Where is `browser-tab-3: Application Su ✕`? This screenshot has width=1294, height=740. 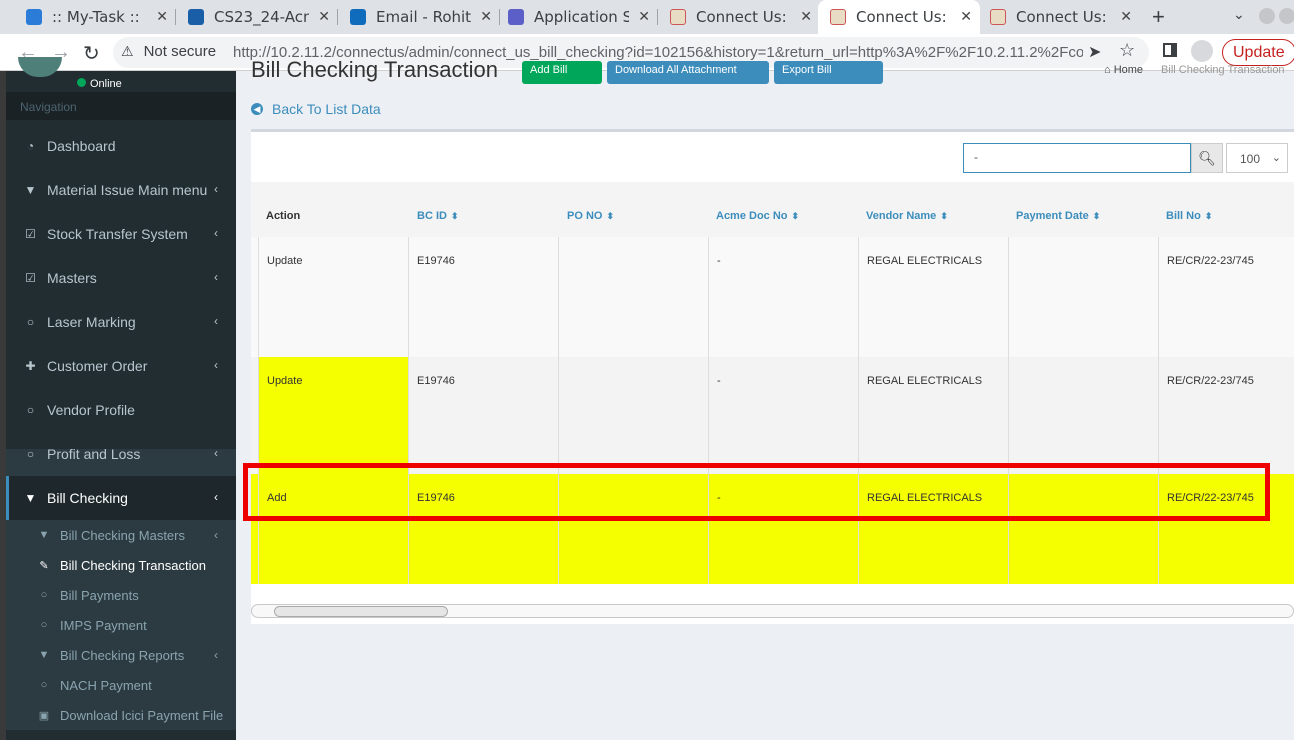
browser-tab-3: Application Su ✕ is located at coordinates (577, 17).